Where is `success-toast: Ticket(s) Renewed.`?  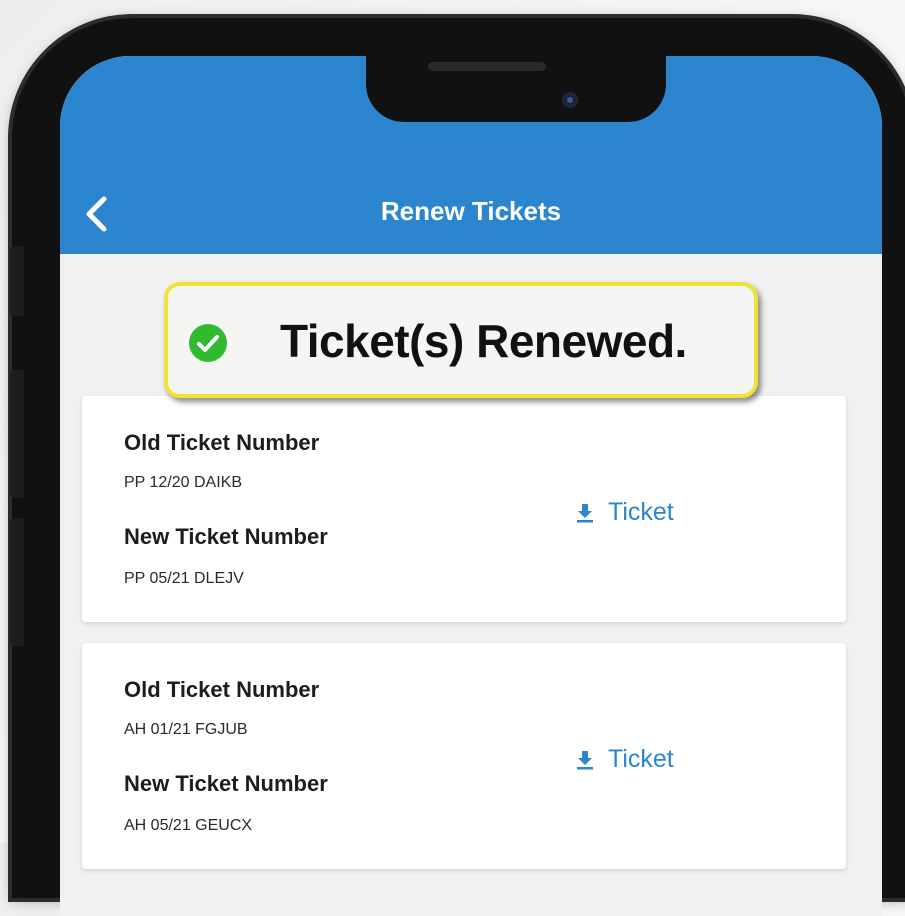
success-toast: Ticket(s) Renewed. is located at coordinates (461, 340).